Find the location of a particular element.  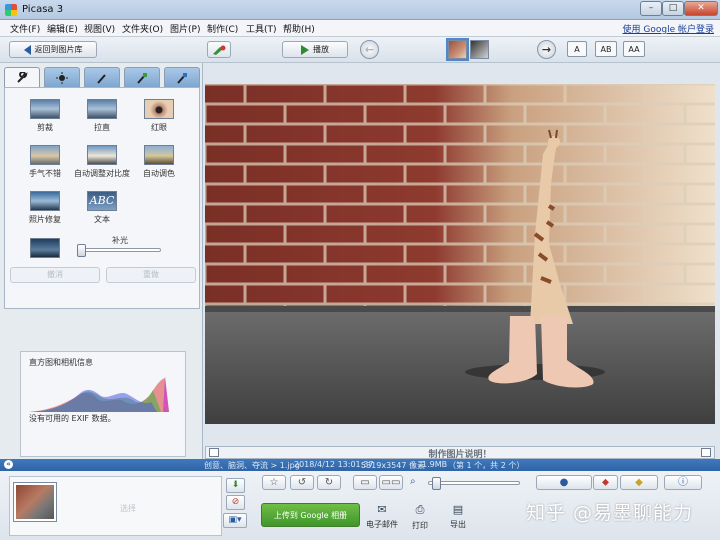

minimize-button: – is located at coordinates (651, 8).